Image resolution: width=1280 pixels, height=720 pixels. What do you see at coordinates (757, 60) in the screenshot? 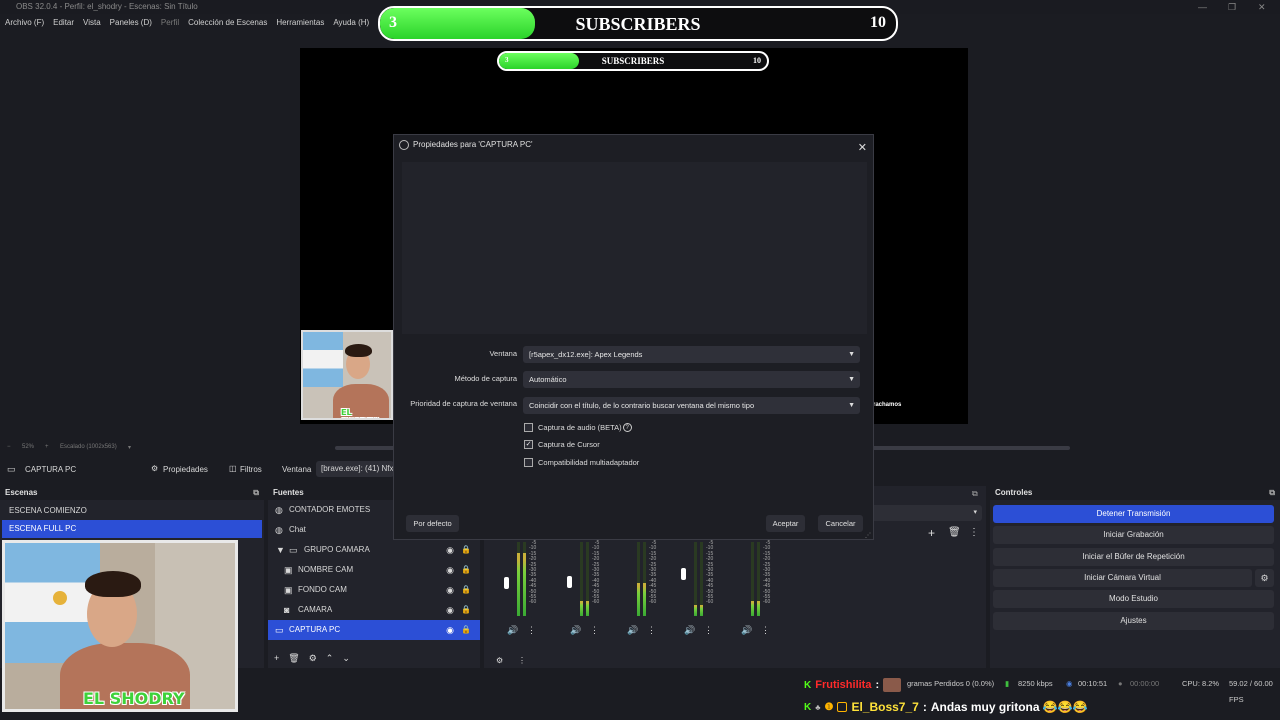
I see `preview-subscribers-goal: 10` at bounding box center [757, 60].